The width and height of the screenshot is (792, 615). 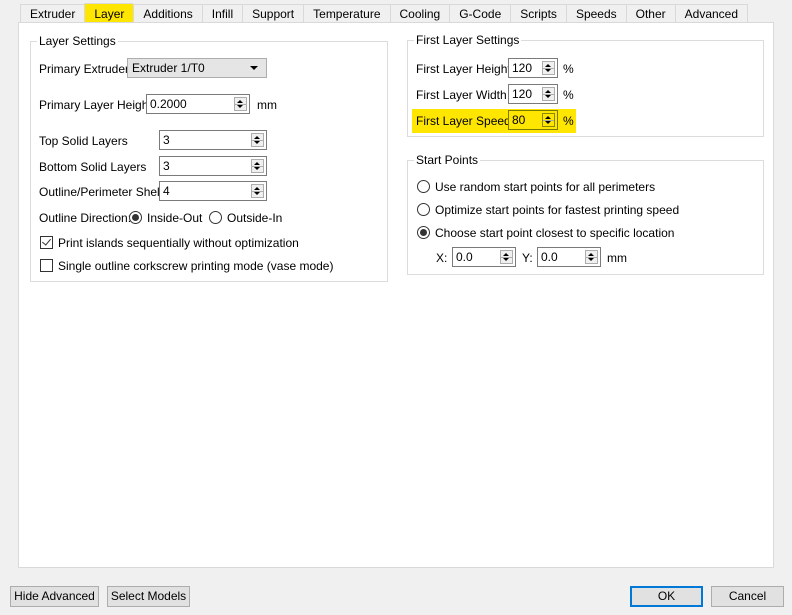 I want to click on first-layer-height-value: 120, so click(x=522, y=68).